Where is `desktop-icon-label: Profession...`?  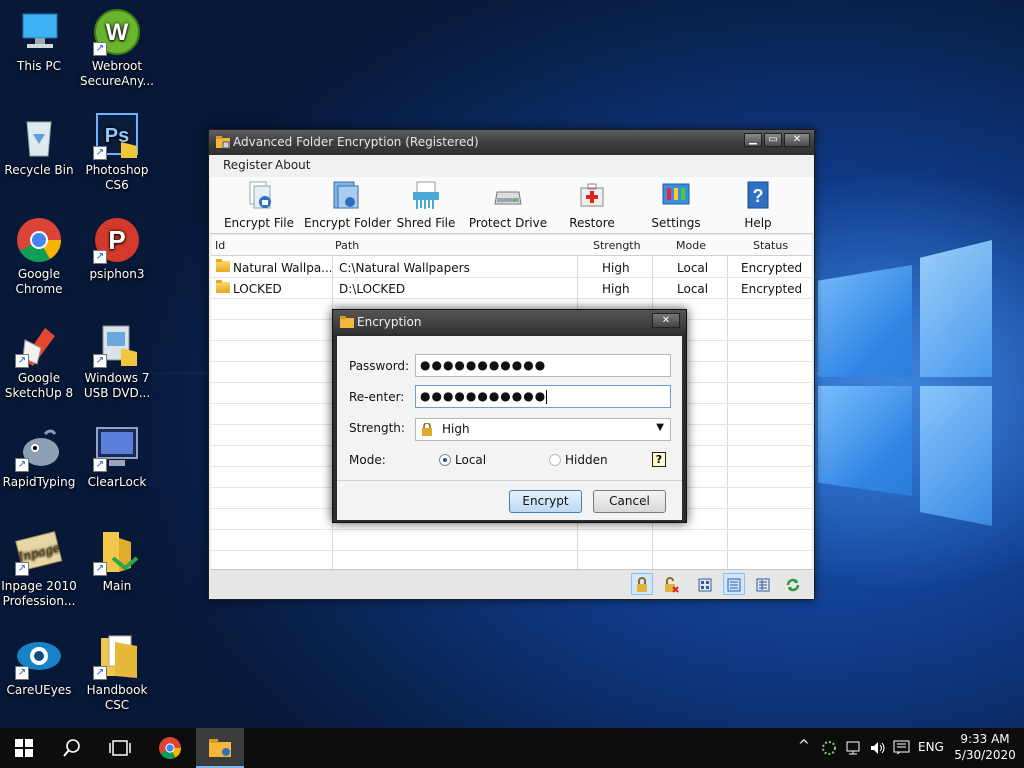
desktop-icon-label: Profession... is located at coordinates (39, 601).